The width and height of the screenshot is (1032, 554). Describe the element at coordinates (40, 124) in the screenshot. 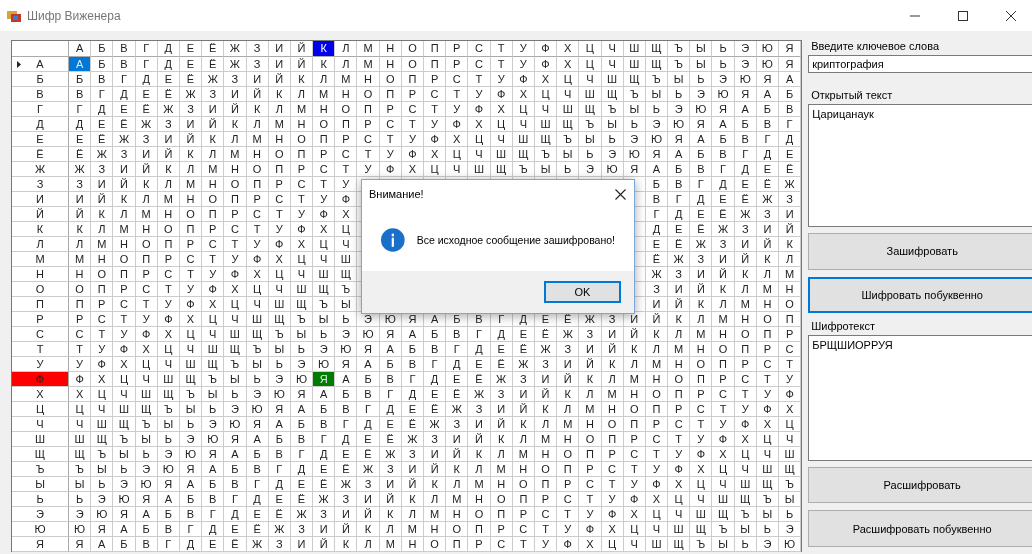

I see `row-header: Д` at that location.